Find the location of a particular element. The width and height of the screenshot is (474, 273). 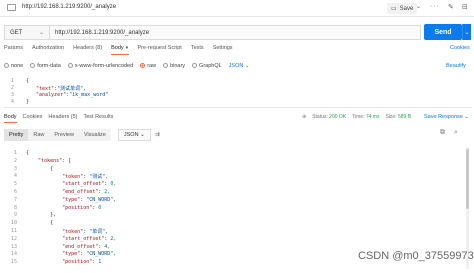

json-key: "position" is located at coordinates (77, 262).